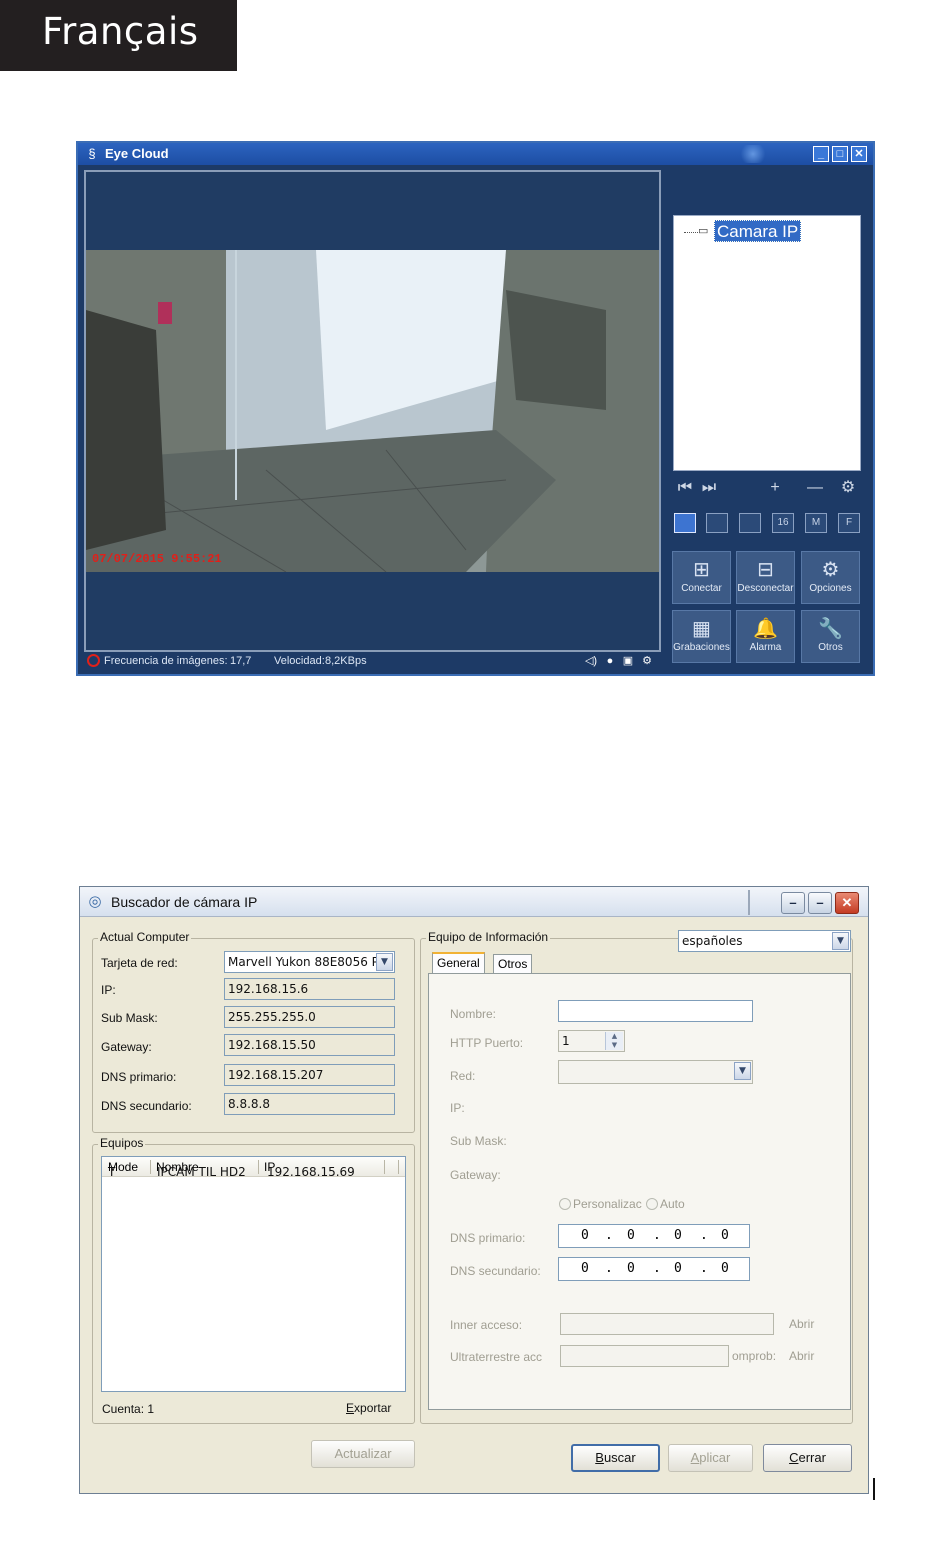  What do you see at coordinates (820, 903) in the screenshot?
I see `finder-maximize-button: –` at bounding box center [820, 903].